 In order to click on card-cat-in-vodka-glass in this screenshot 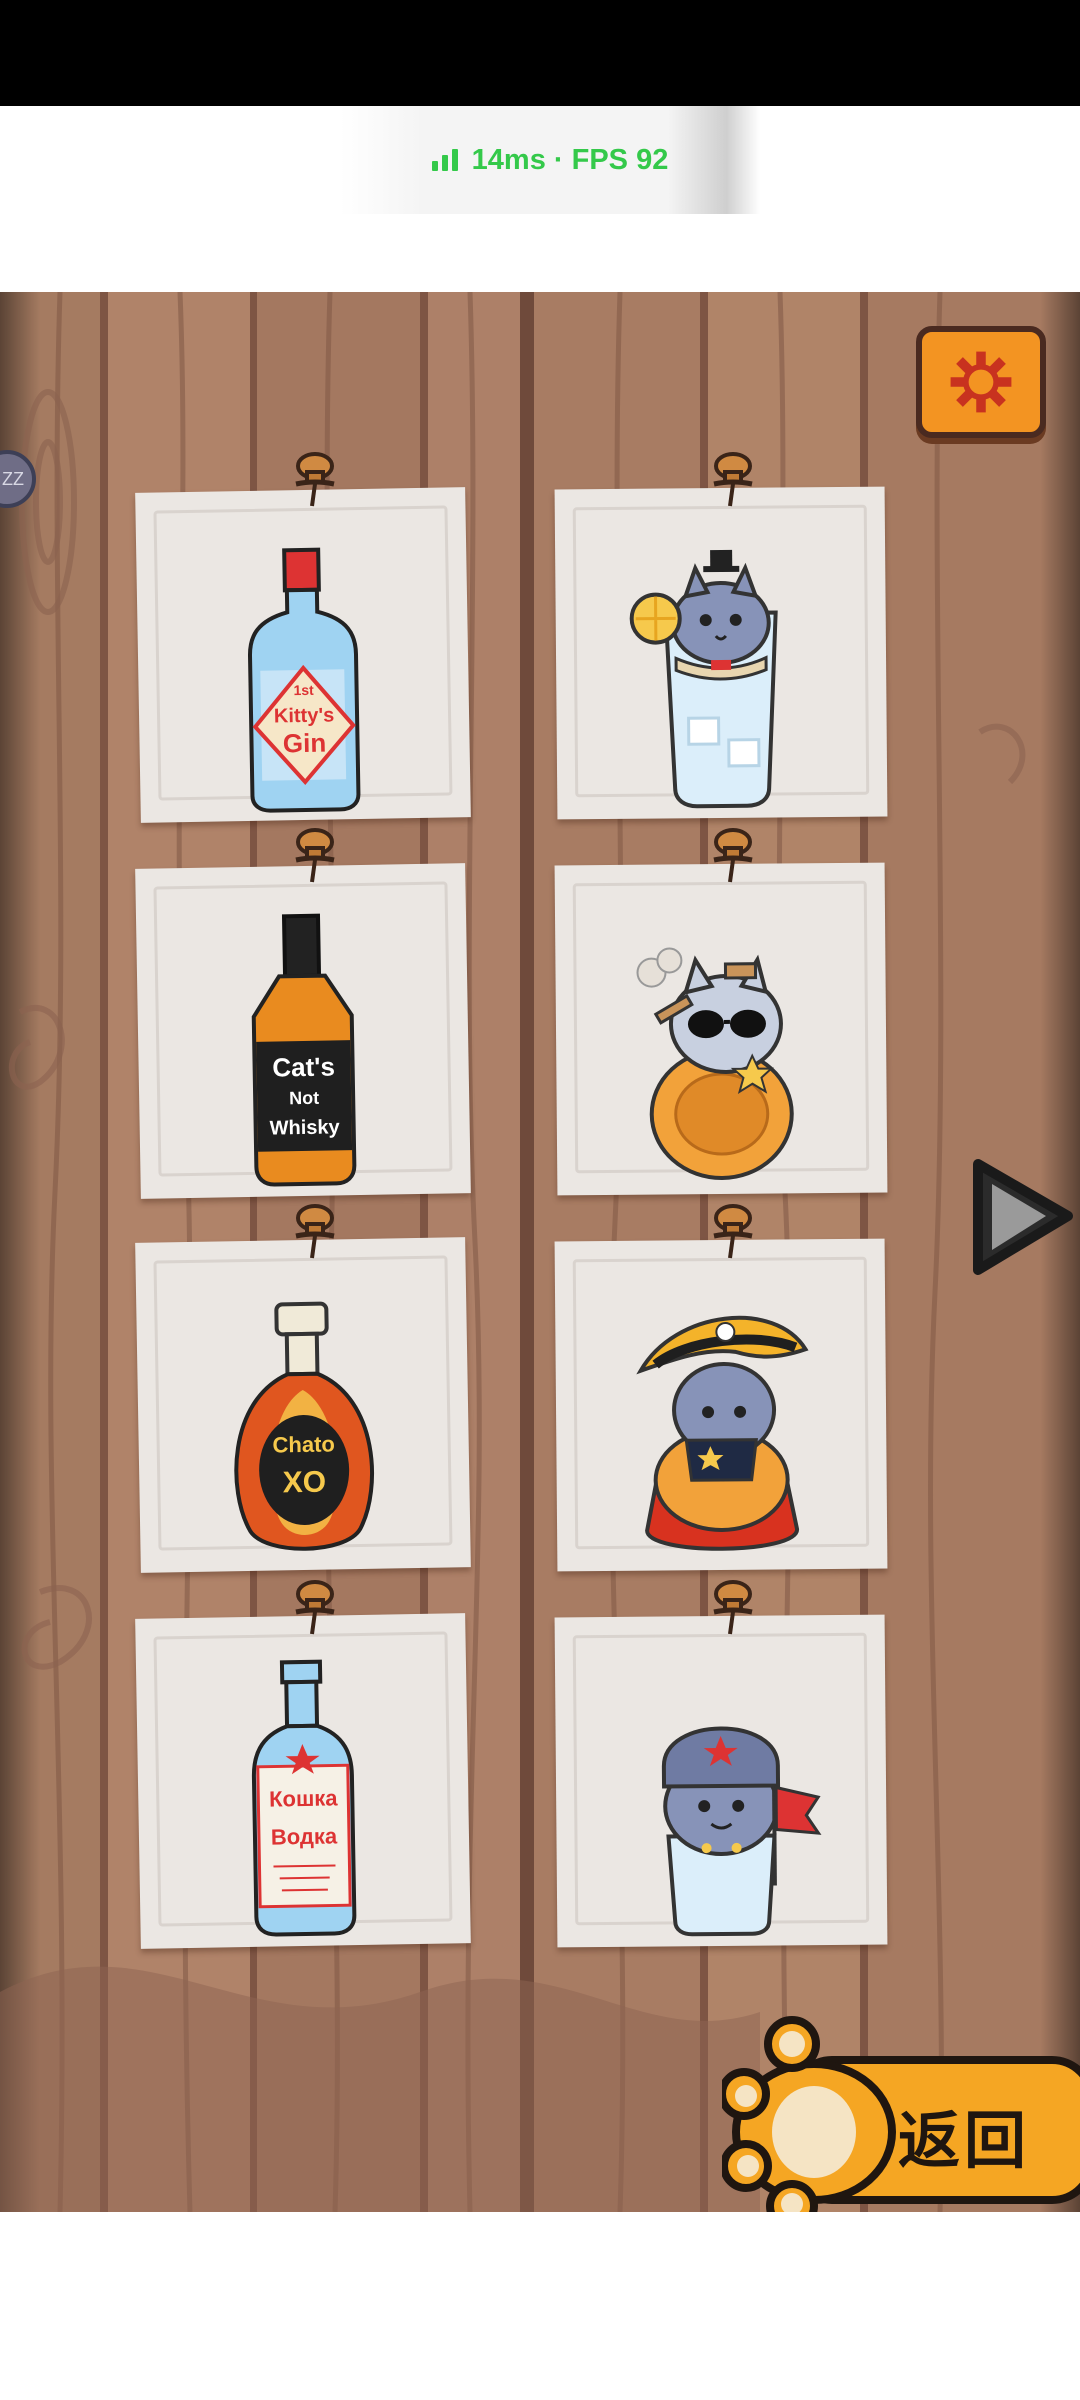, I will do `click(721, 1781)`.